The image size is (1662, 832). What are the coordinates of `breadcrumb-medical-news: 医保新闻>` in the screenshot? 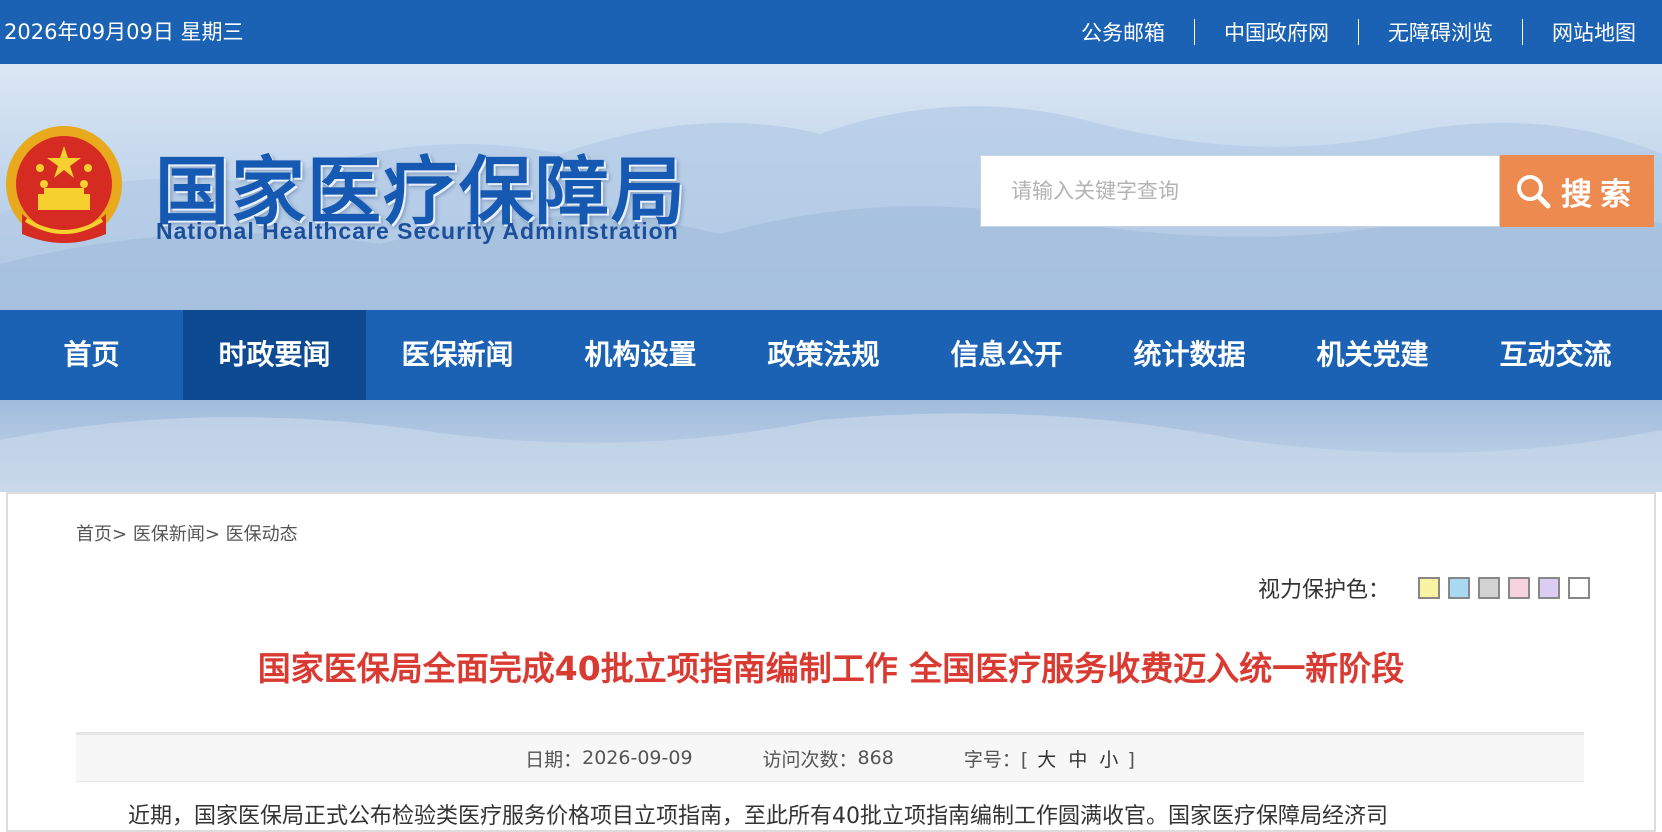 It's located at (176, 534).